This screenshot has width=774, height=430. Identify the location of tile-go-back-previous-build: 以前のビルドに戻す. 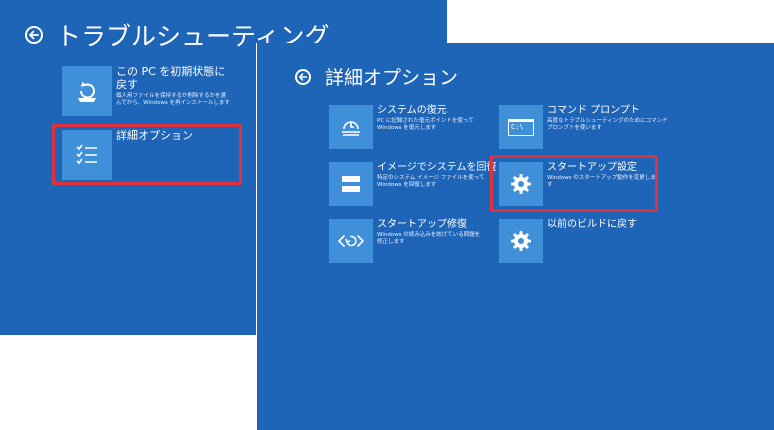
(568, 241).